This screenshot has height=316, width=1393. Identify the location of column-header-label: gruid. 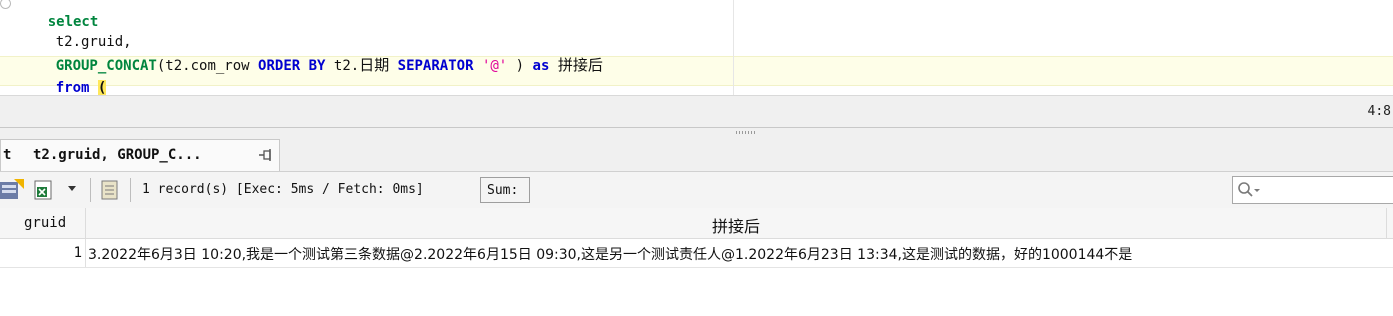
(45, 223).